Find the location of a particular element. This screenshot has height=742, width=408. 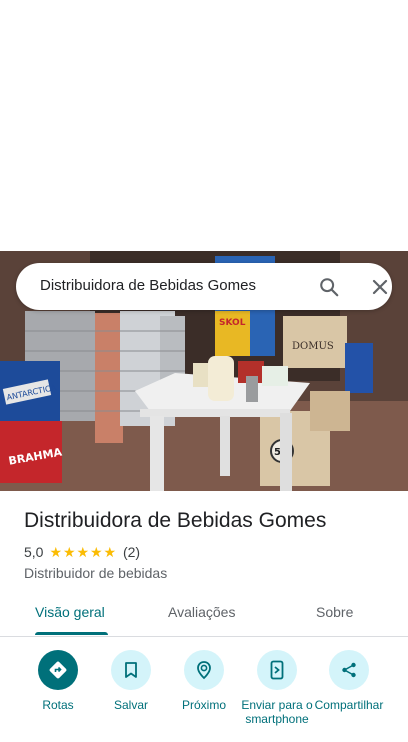

nearby-button: Próximo is located at coordinates (204, 681).